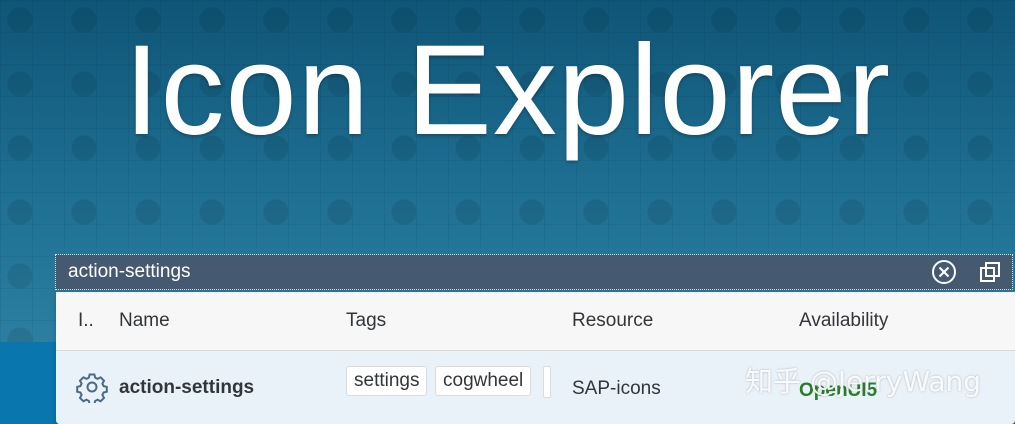  Describe the element at coordinates (366, 321) in the screenshot. I see `column-header-tags: Tags` at that location.